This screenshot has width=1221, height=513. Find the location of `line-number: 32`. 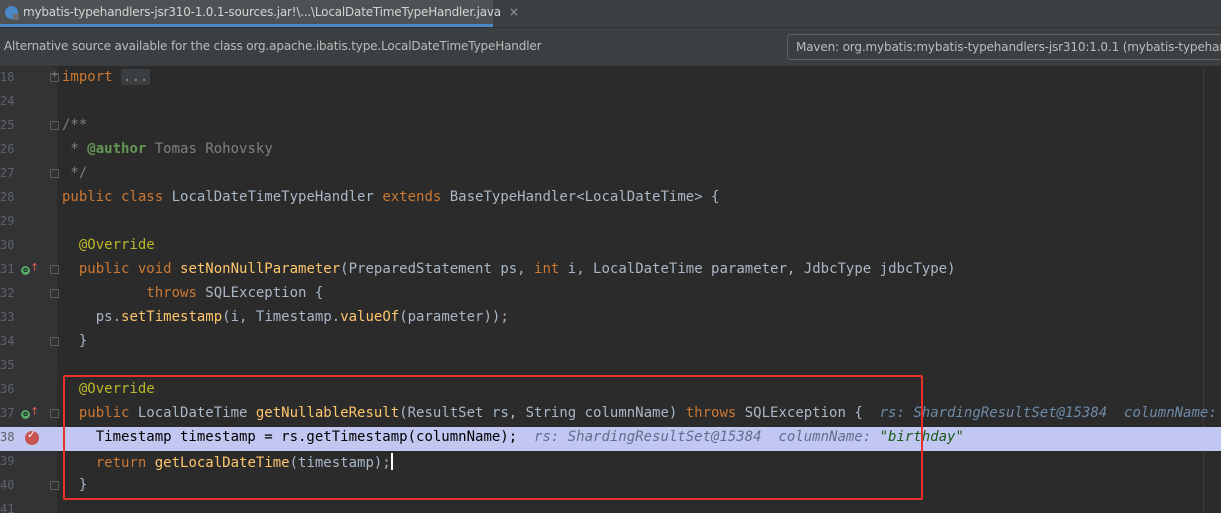

line-number: 32 is located at coordinates (7, 293).